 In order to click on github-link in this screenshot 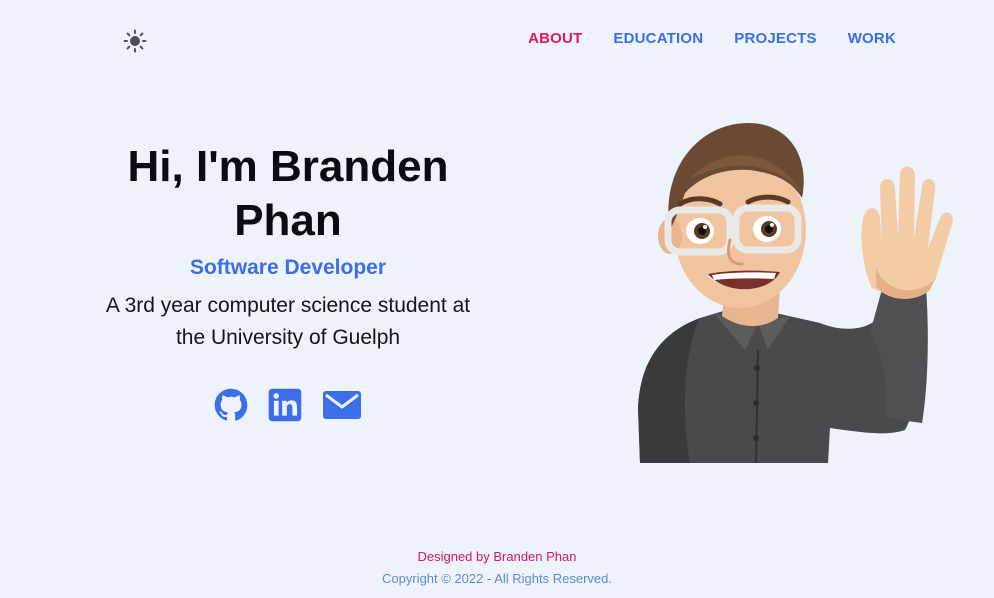, I will do `click(231, 405)`.